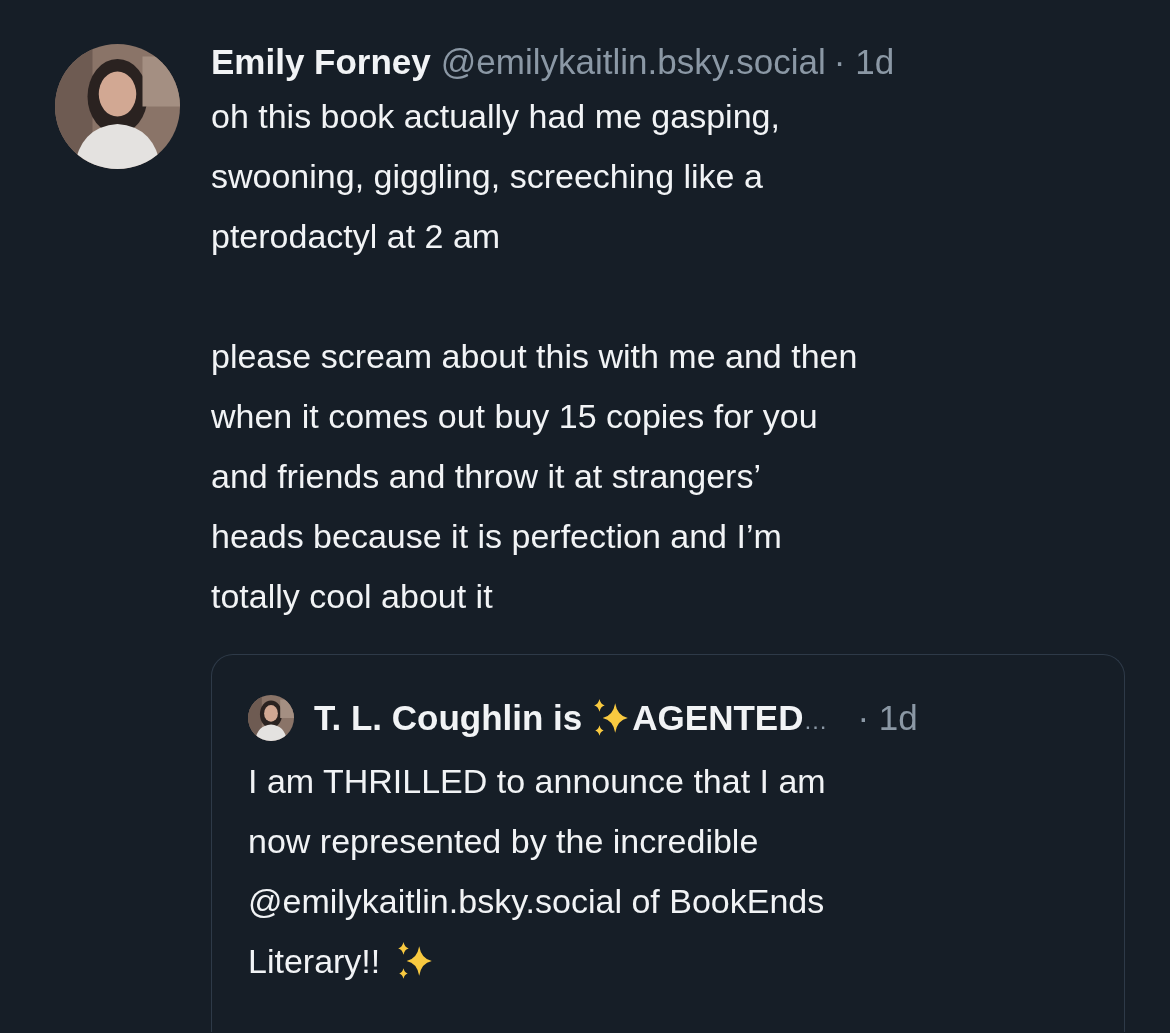  What do you see at coordinates (537, 781) in the screenshot?
I see `quote-text-line: I am THRILLED to announce that I am` at bounding box center [537, 781].